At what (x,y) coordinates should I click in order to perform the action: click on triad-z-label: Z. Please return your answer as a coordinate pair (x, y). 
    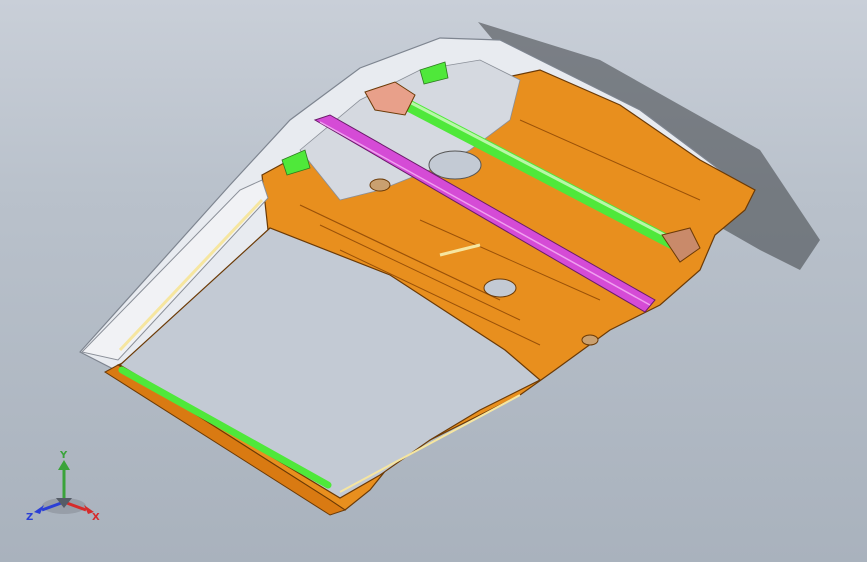
    Looking at the image, I should click on (29, 517).